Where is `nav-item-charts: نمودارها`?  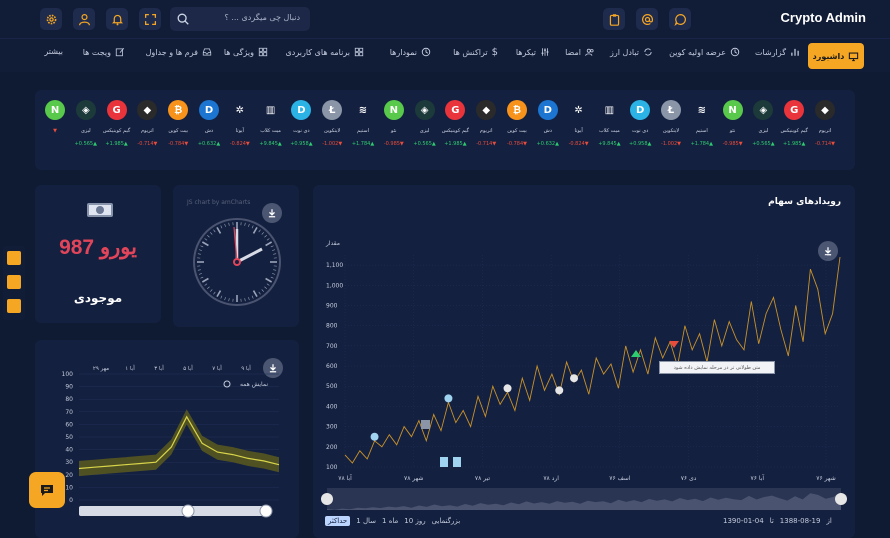 nav-item-charts: نمودارها is located at coordinates (410, 52).